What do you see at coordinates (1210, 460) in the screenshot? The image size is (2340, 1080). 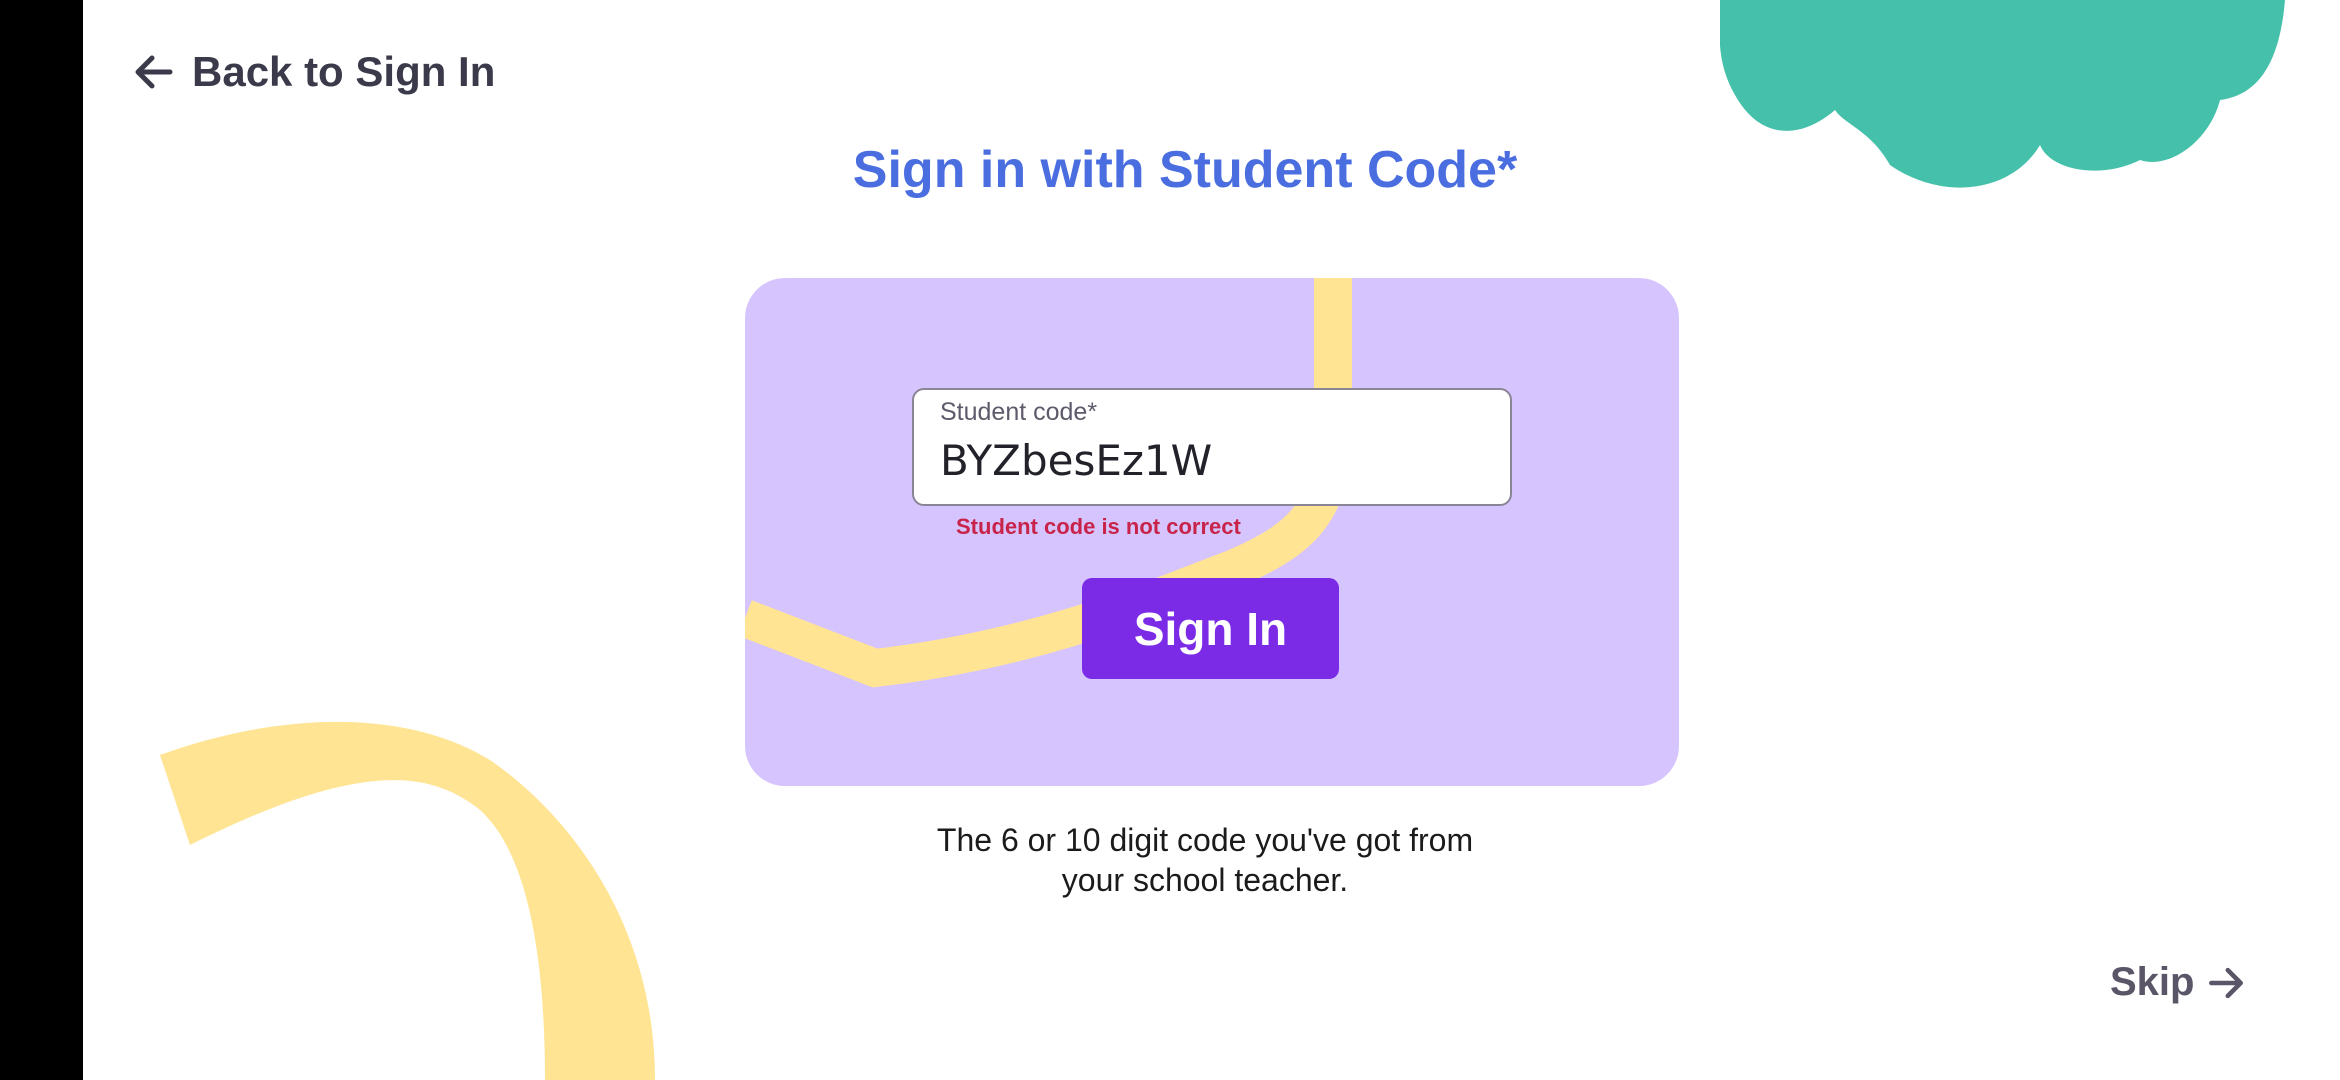 I see `student-code-input` at bounding box center [1210, 460].